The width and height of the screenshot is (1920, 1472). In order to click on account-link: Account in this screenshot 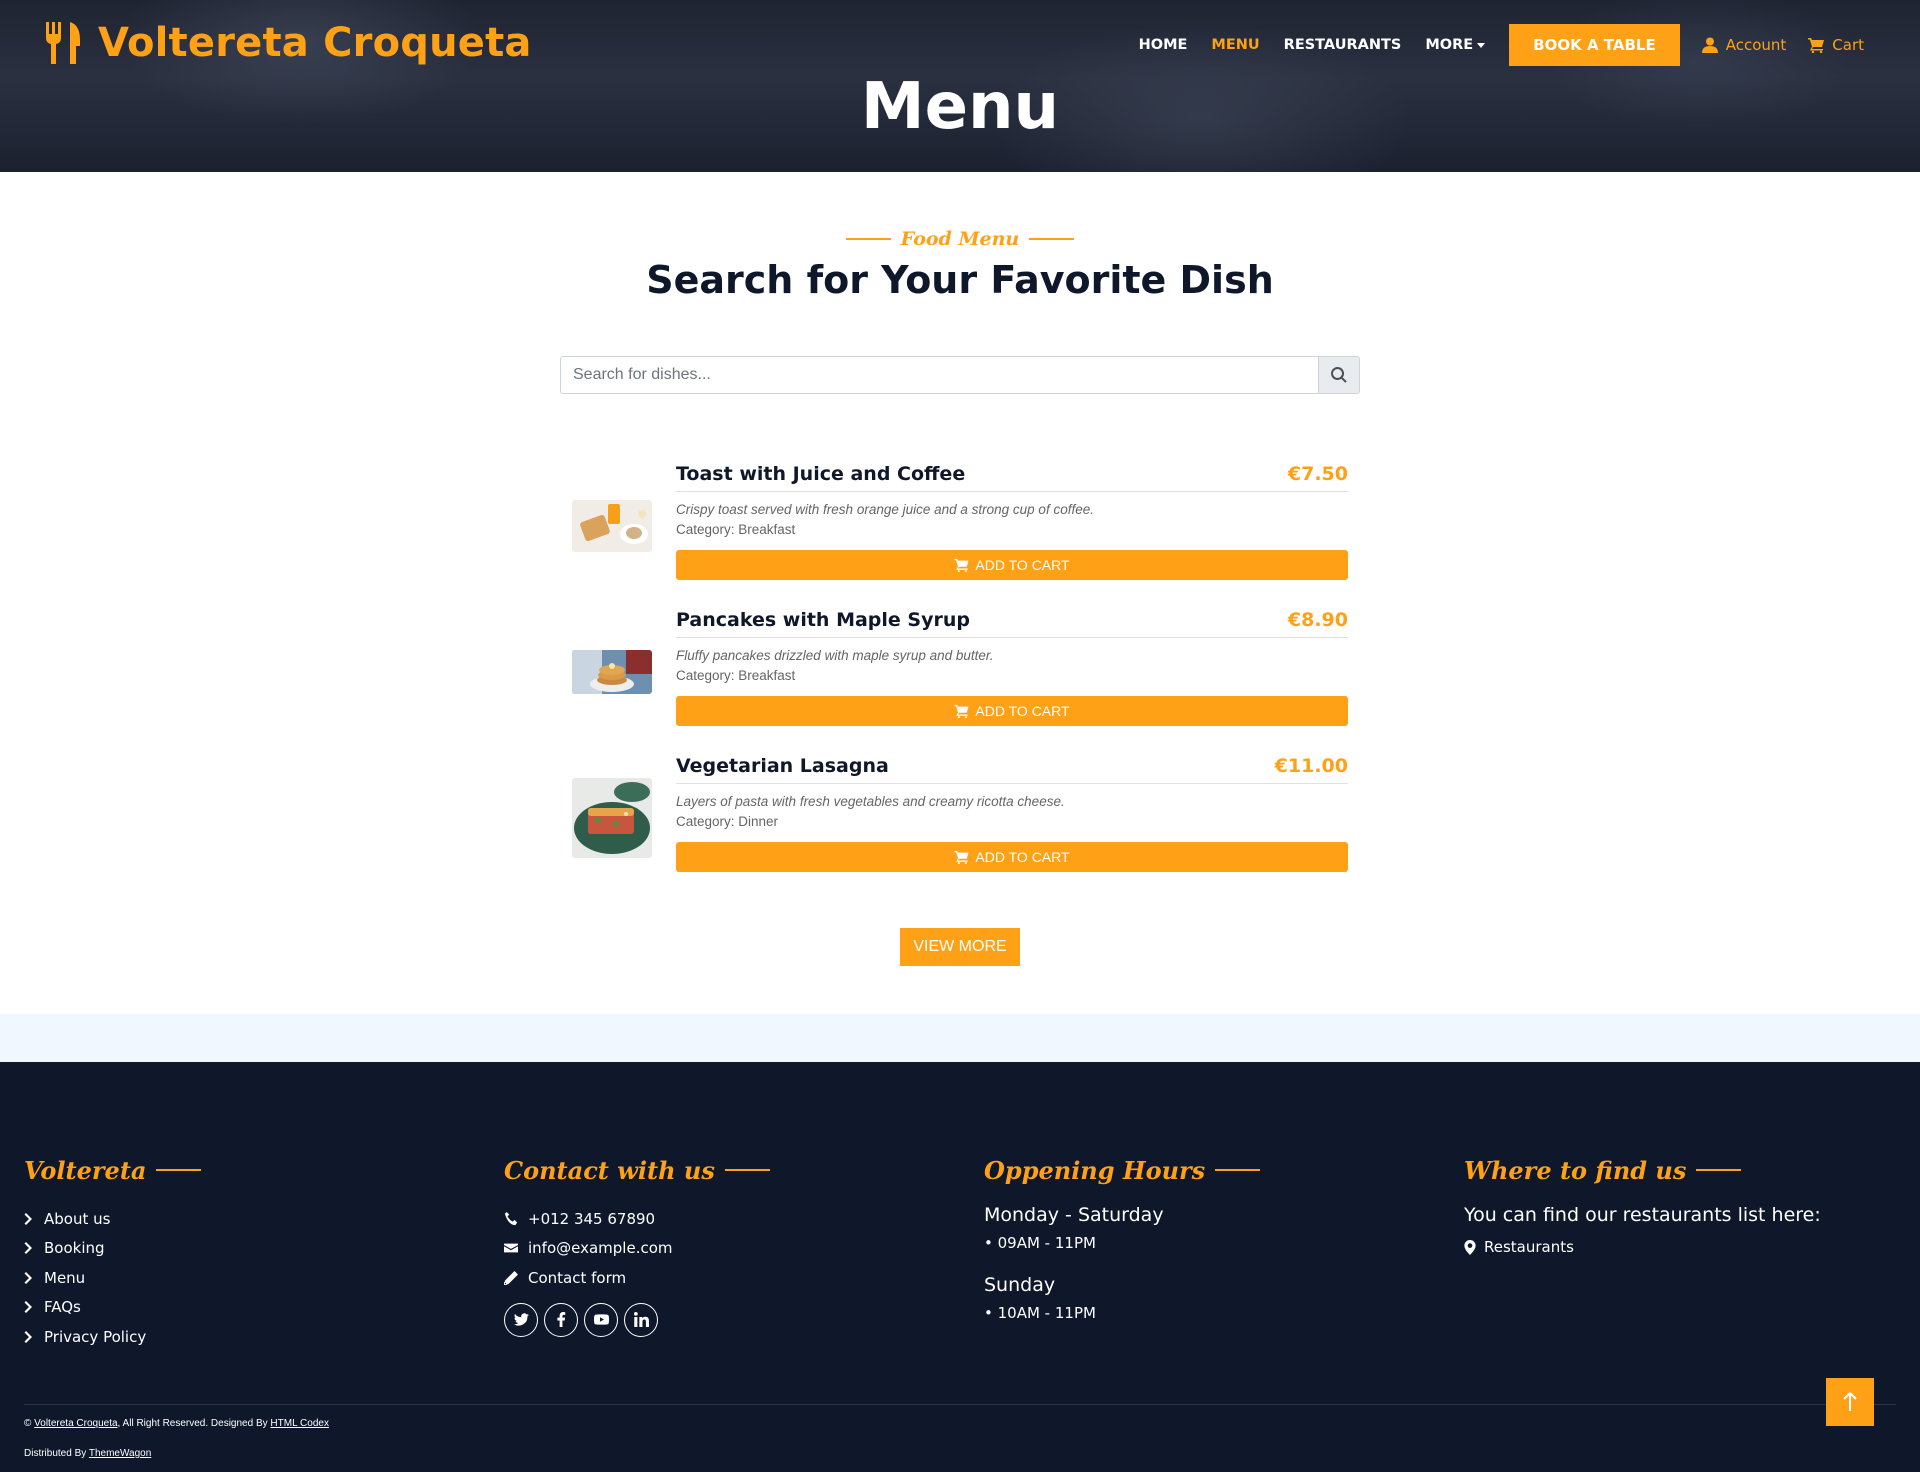, I will do `click(1744, 45)`.